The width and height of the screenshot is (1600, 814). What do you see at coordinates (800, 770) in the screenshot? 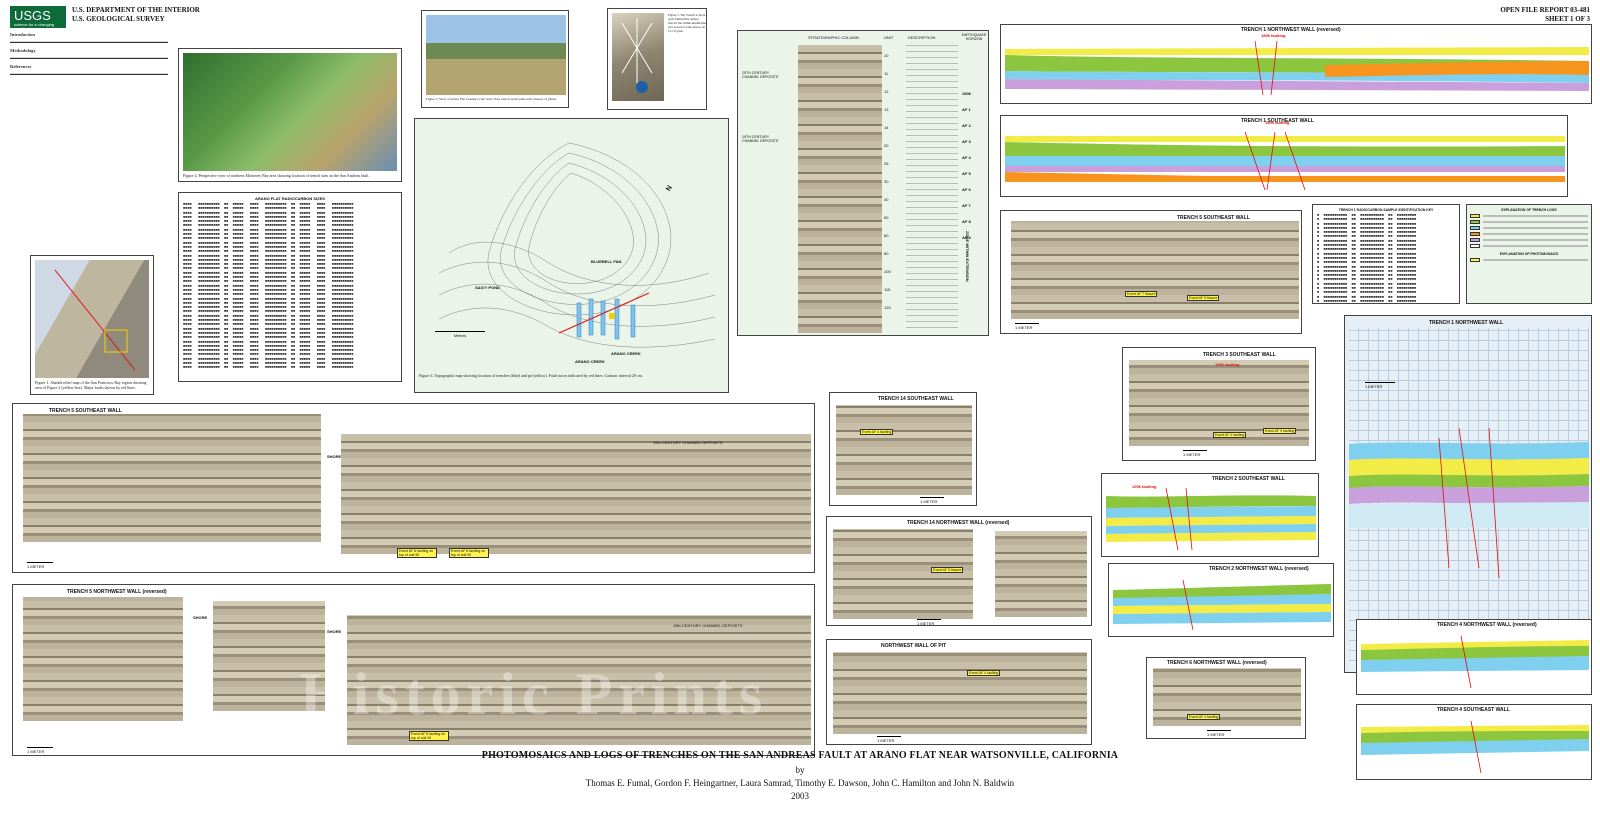
I see `title-by: by` at bounding box center [800, 770].